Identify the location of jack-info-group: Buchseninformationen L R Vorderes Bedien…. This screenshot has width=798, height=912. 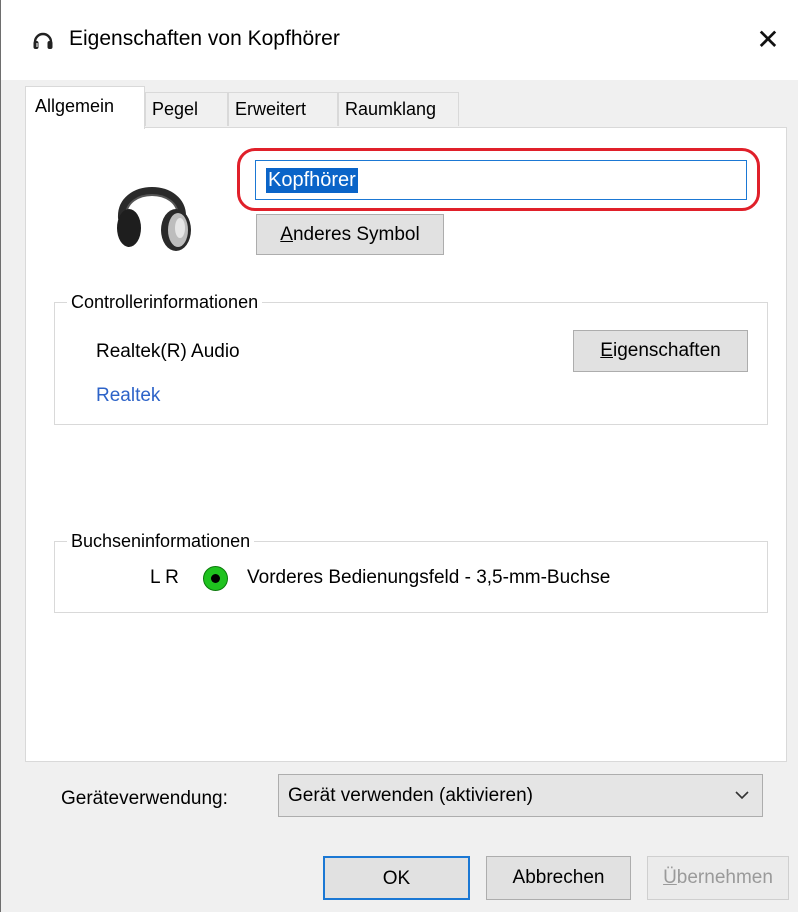
(411, 571).